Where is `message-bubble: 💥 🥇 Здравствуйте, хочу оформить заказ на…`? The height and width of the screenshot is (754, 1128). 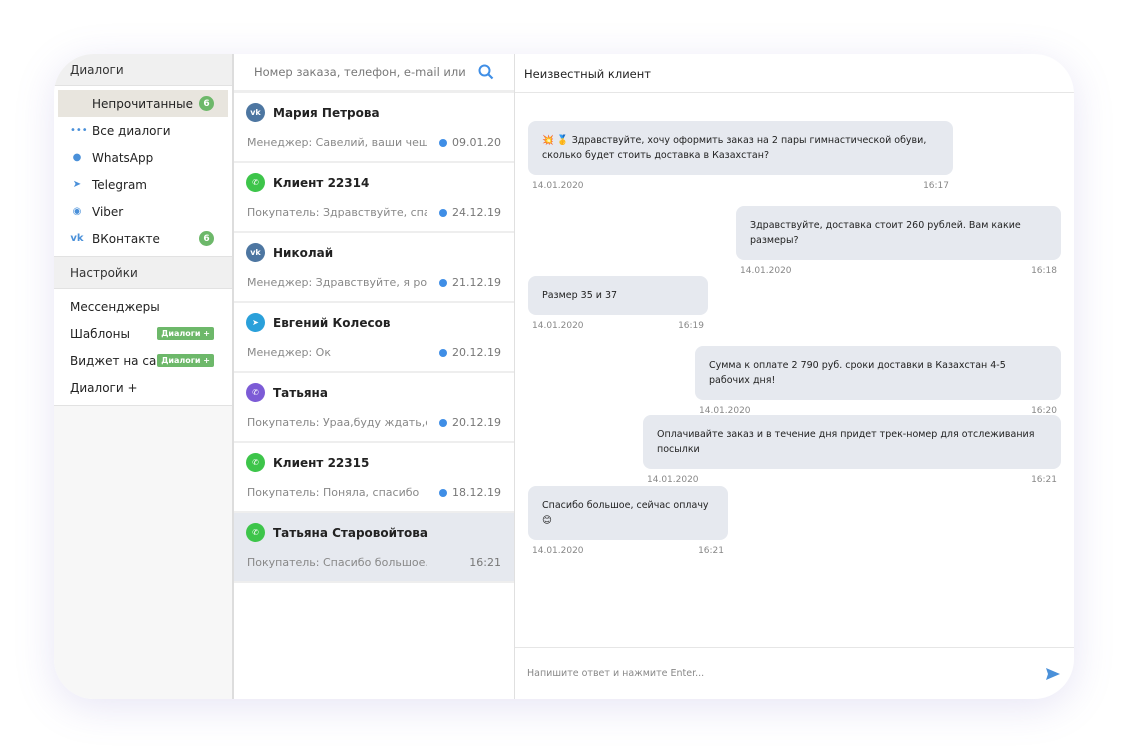 message-bubble: 💥 🥇 Здравствуйте, хочу оформить заказ на… is located at coordinates (740, 148).